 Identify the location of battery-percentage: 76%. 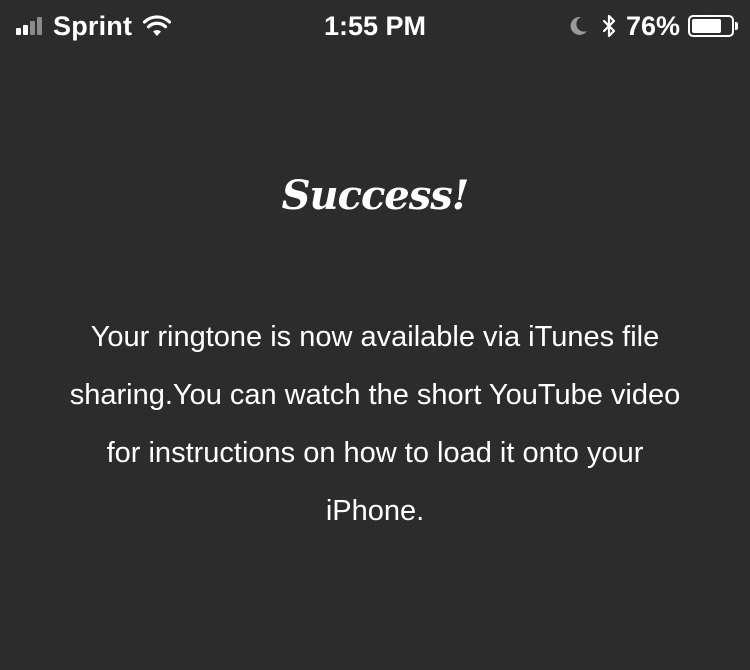
(652, 25).